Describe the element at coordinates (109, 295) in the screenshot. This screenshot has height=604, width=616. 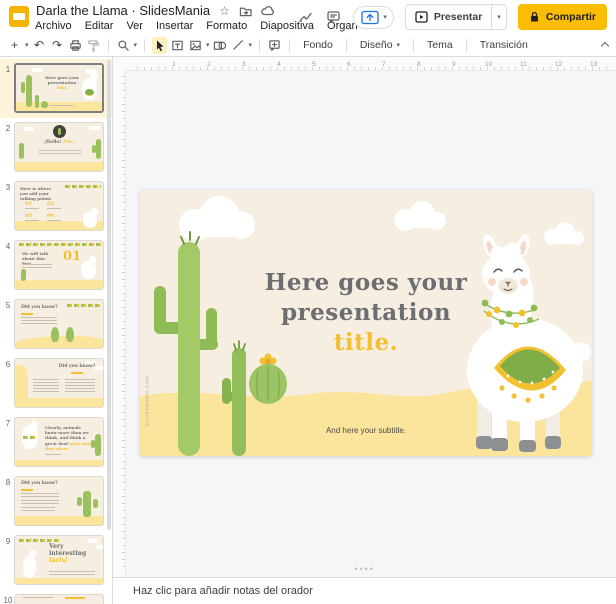
I see `filmstrip-scrollbar` at that location.